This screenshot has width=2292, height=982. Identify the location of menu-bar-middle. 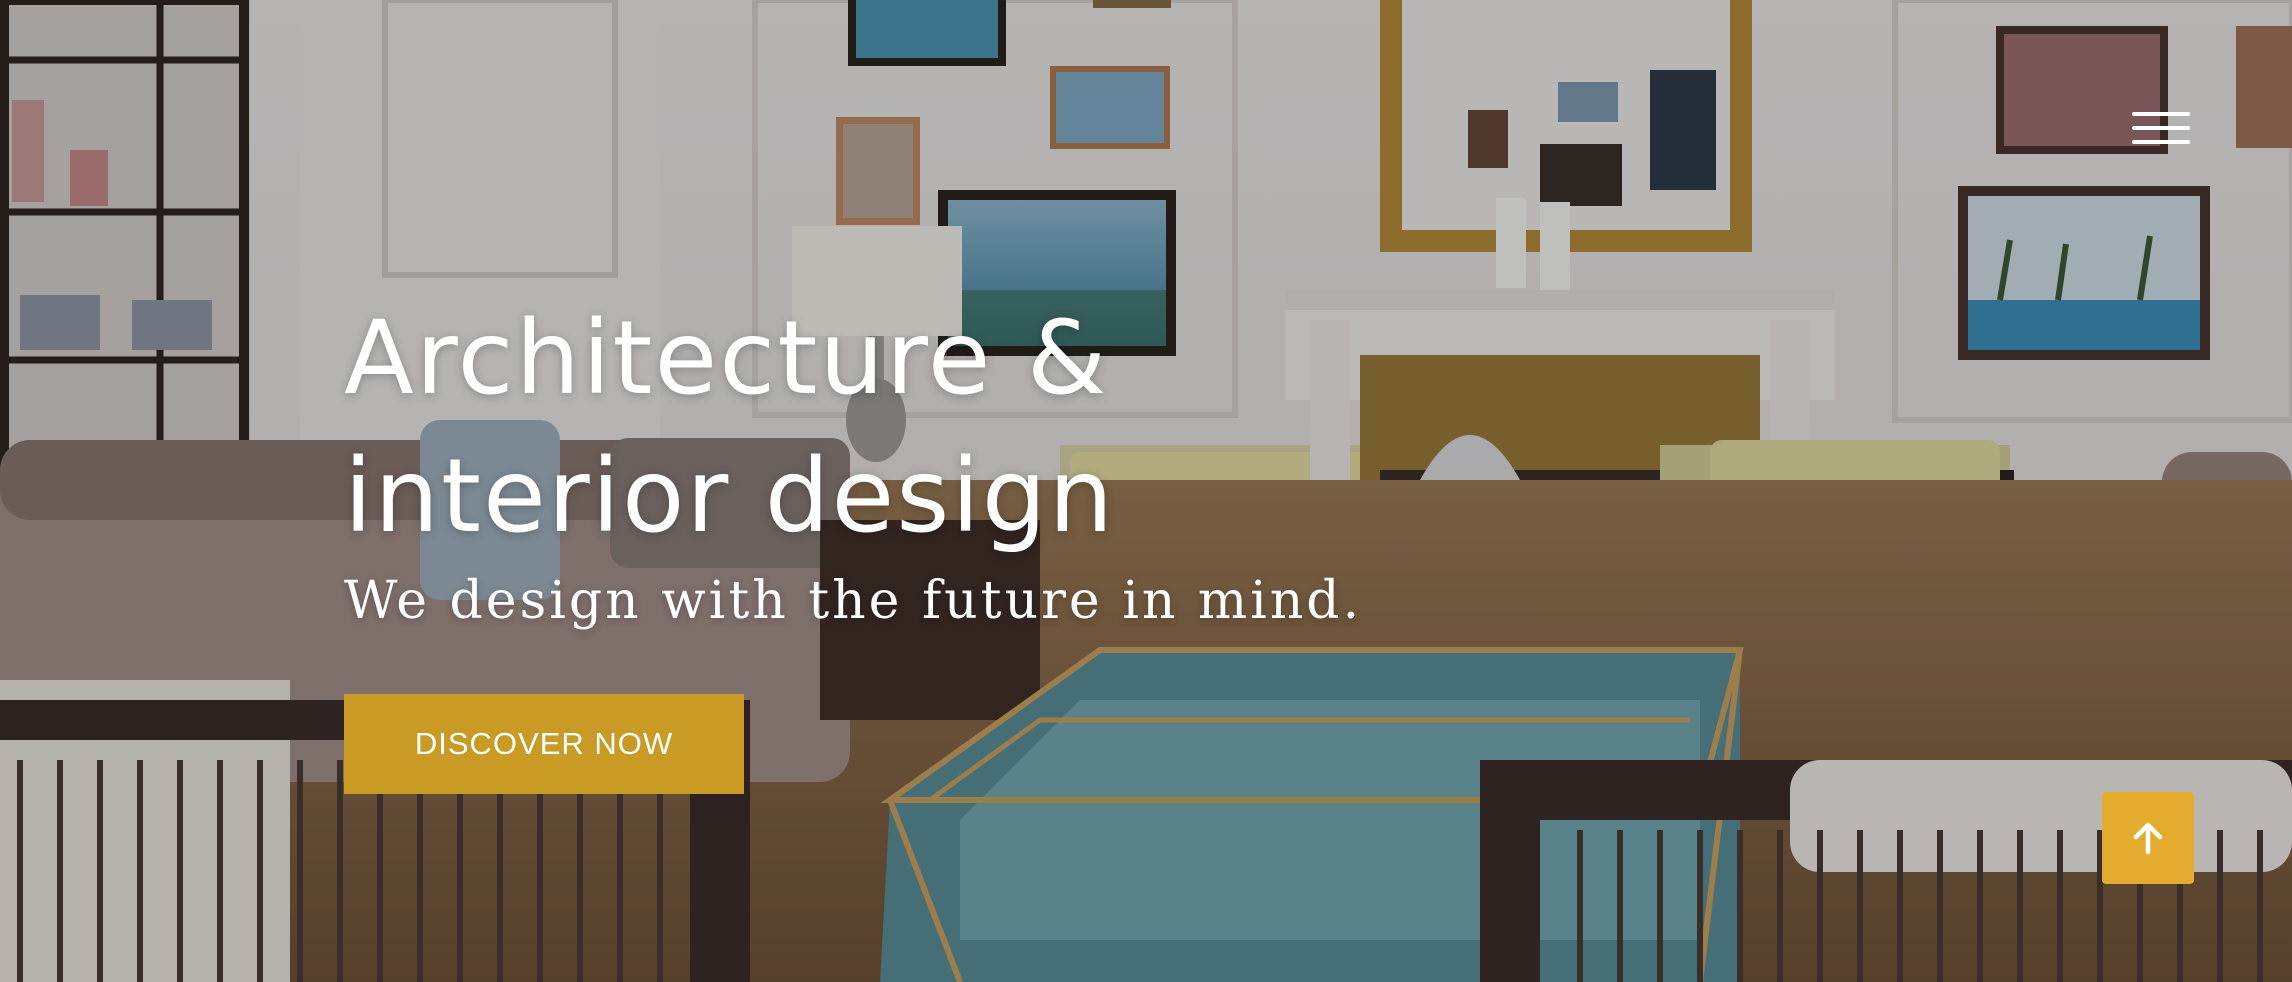
(2161, 128).